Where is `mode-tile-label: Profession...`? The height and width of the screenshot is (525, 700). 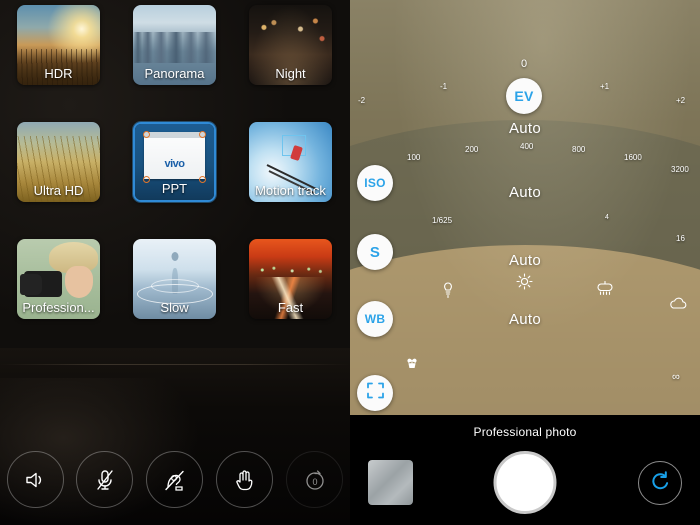 mode-tile-label: Profession... is located at coordinates (58, 307).